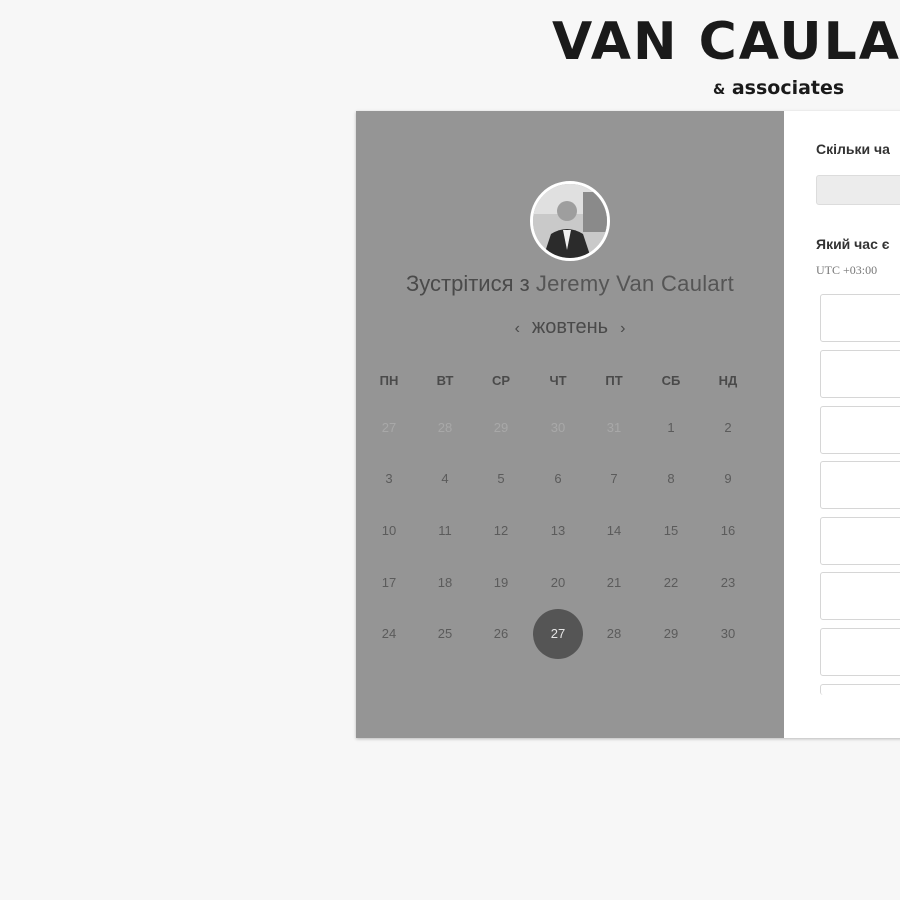 Image resolution: width=900 pixels, height=900 pixels. What do you see at coordinates (501, 531) in the screenshot?
I see `calendar-day: 12` at bounding box center [501, 531].